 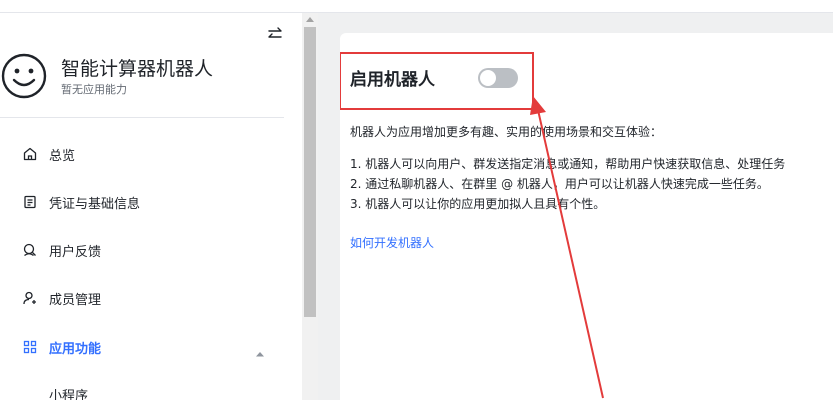 What do you see at coordinates (145, 250) in the screenshot?
I see `sidebar-item-feedback: 用户反馈` at bounding box center [145, 250].